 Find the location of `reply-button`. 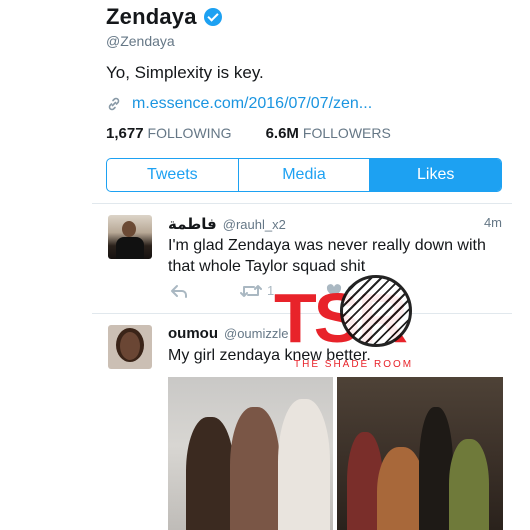

reply-button is located at coordinates (179, 291).